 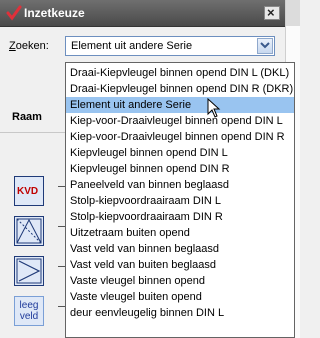 What do you see at coordinates (132, 46) in the screenshot?
I see `search-combobox-value: Element uit andere Serie` at bounding box center [132, 46].